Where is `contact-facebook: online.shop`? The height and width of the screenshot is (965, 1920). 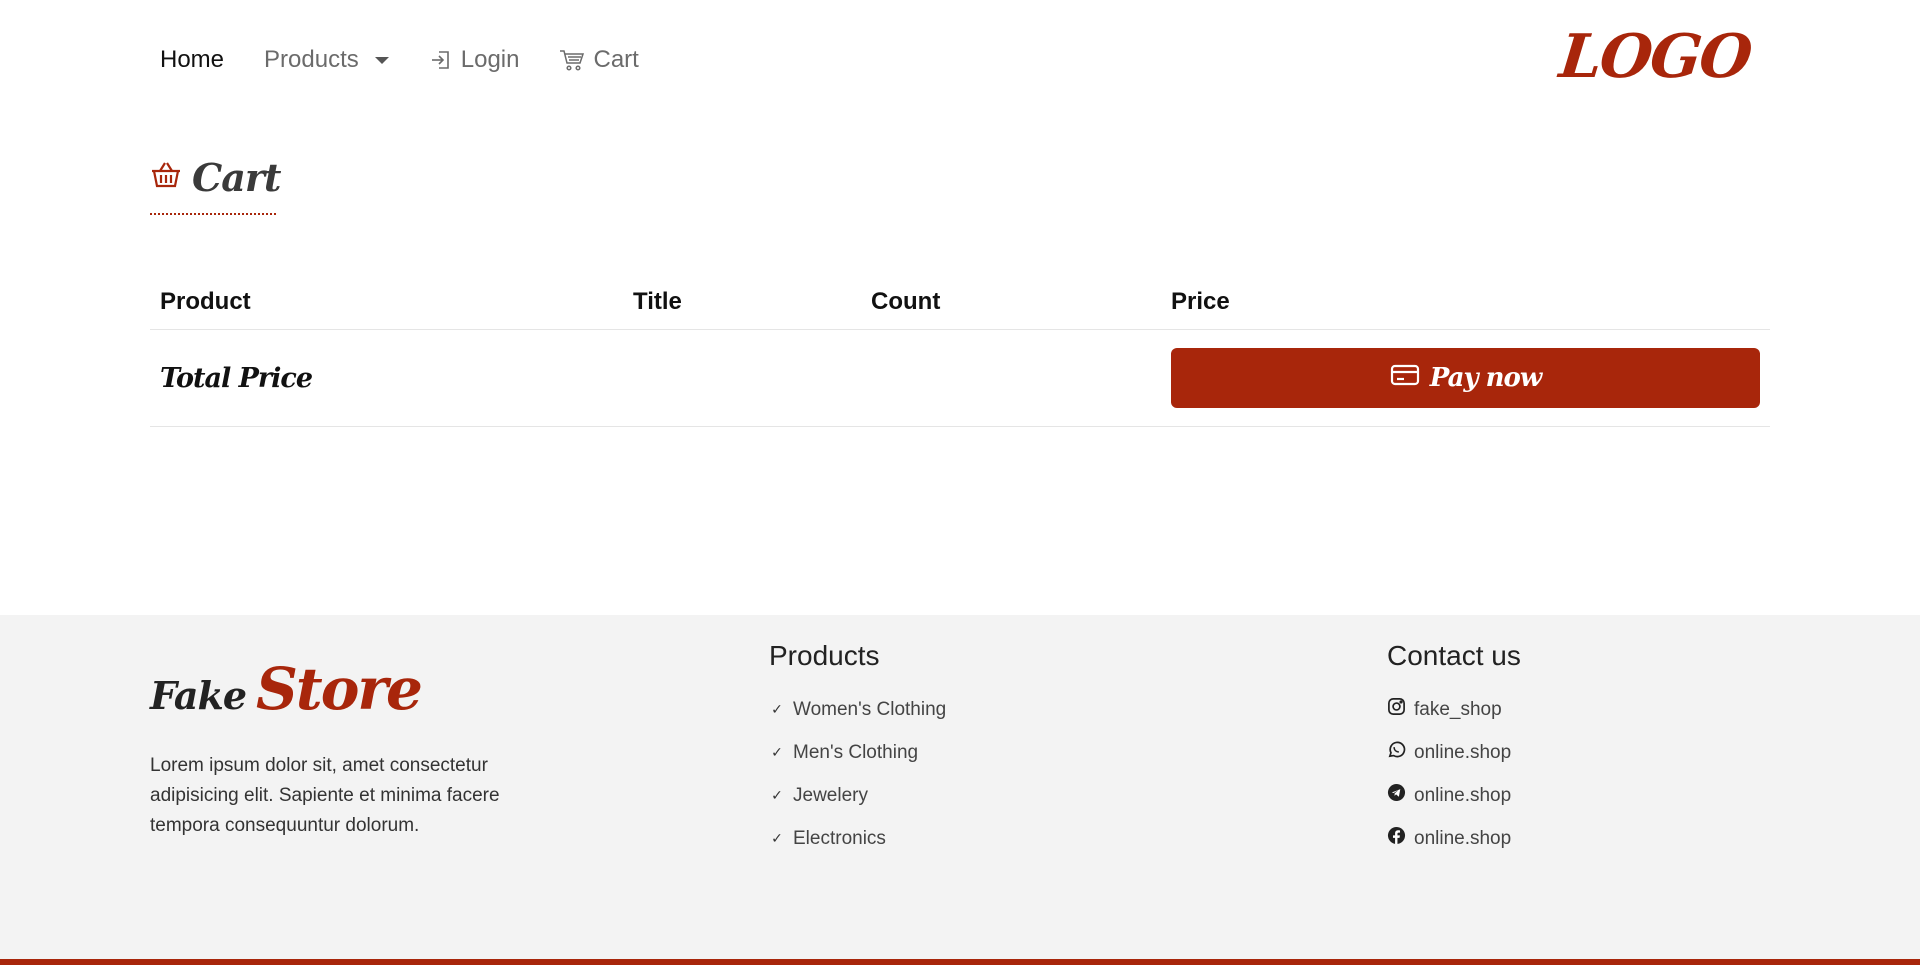
contact-facebook: online.shop is located at coordinates (1454, 838).